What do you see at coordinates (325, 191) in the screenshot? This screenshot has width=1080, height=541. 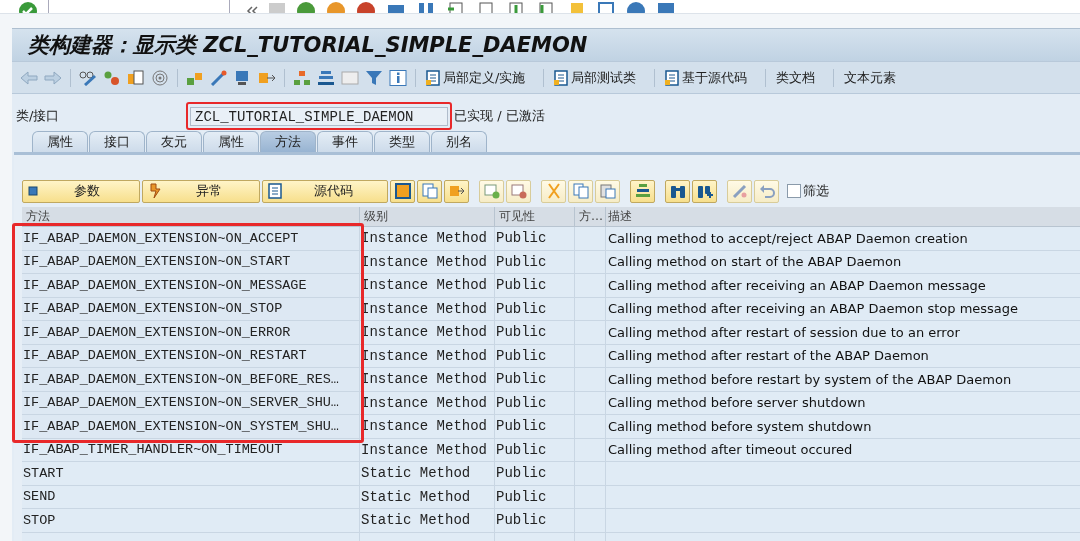 I see `toolbar-button: 源代码` at bounding box center [325, 191].